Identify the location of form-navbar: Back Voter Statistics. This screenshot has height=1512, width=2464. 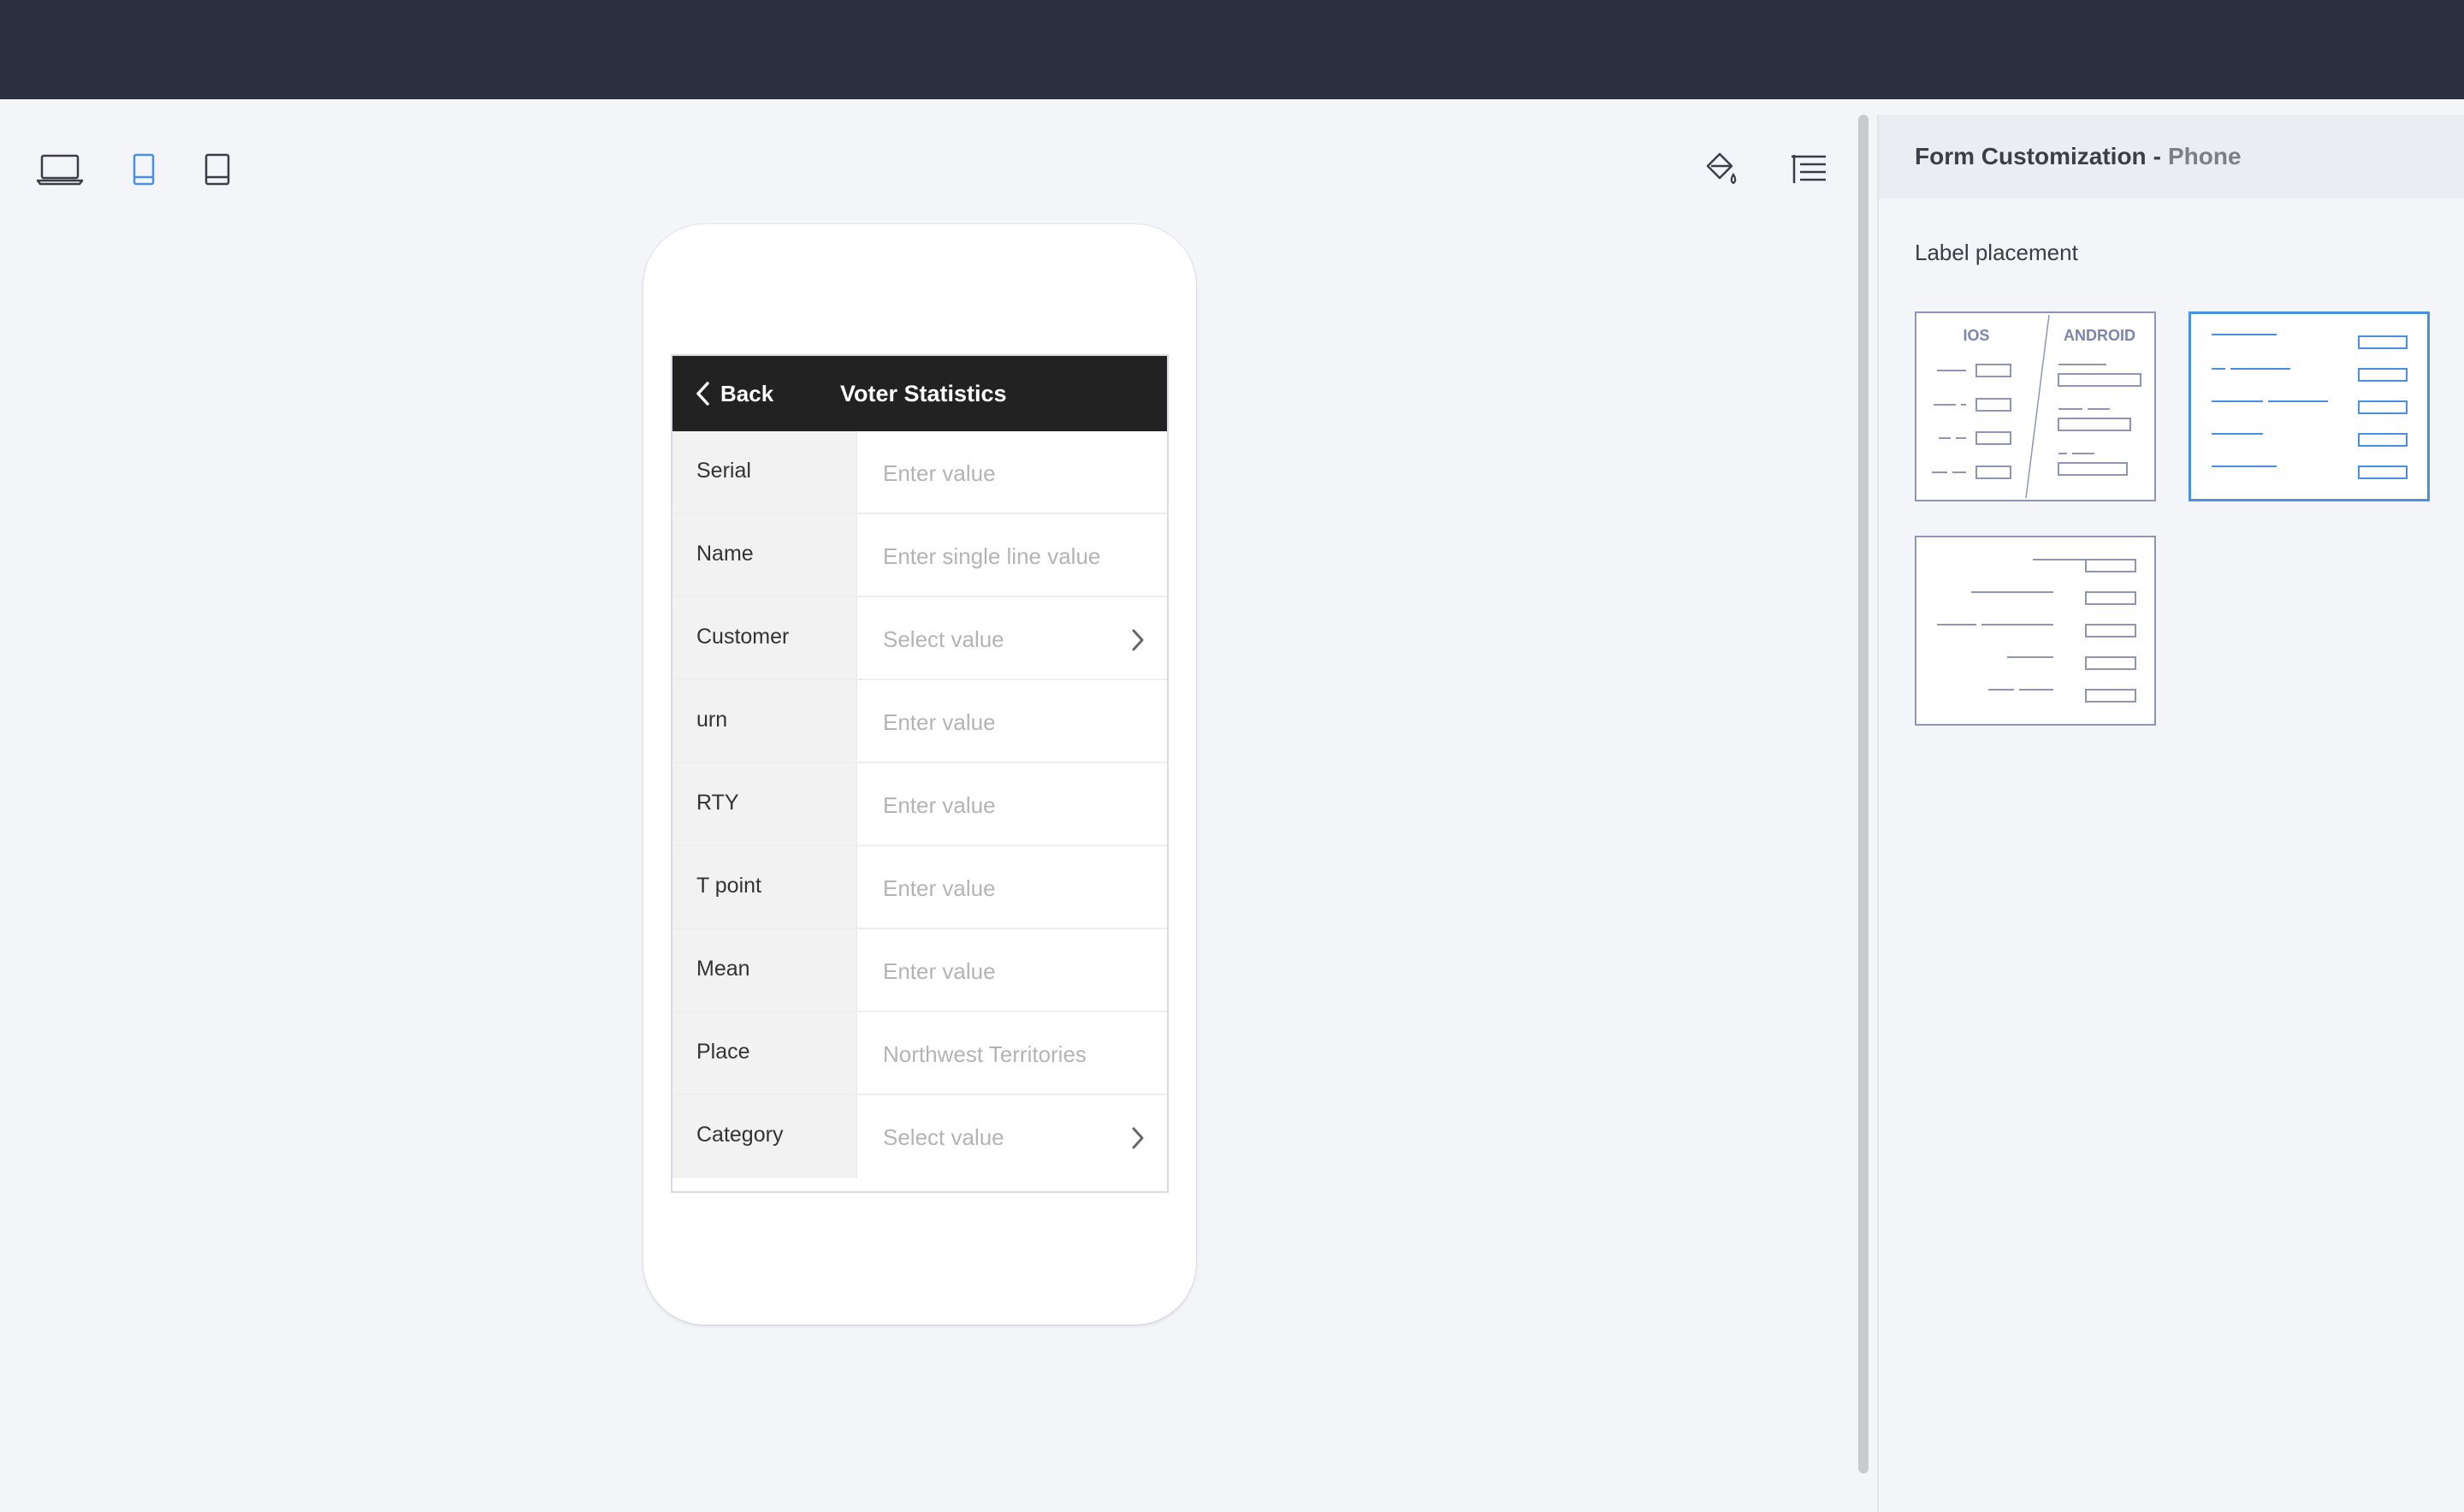
(919, 393).